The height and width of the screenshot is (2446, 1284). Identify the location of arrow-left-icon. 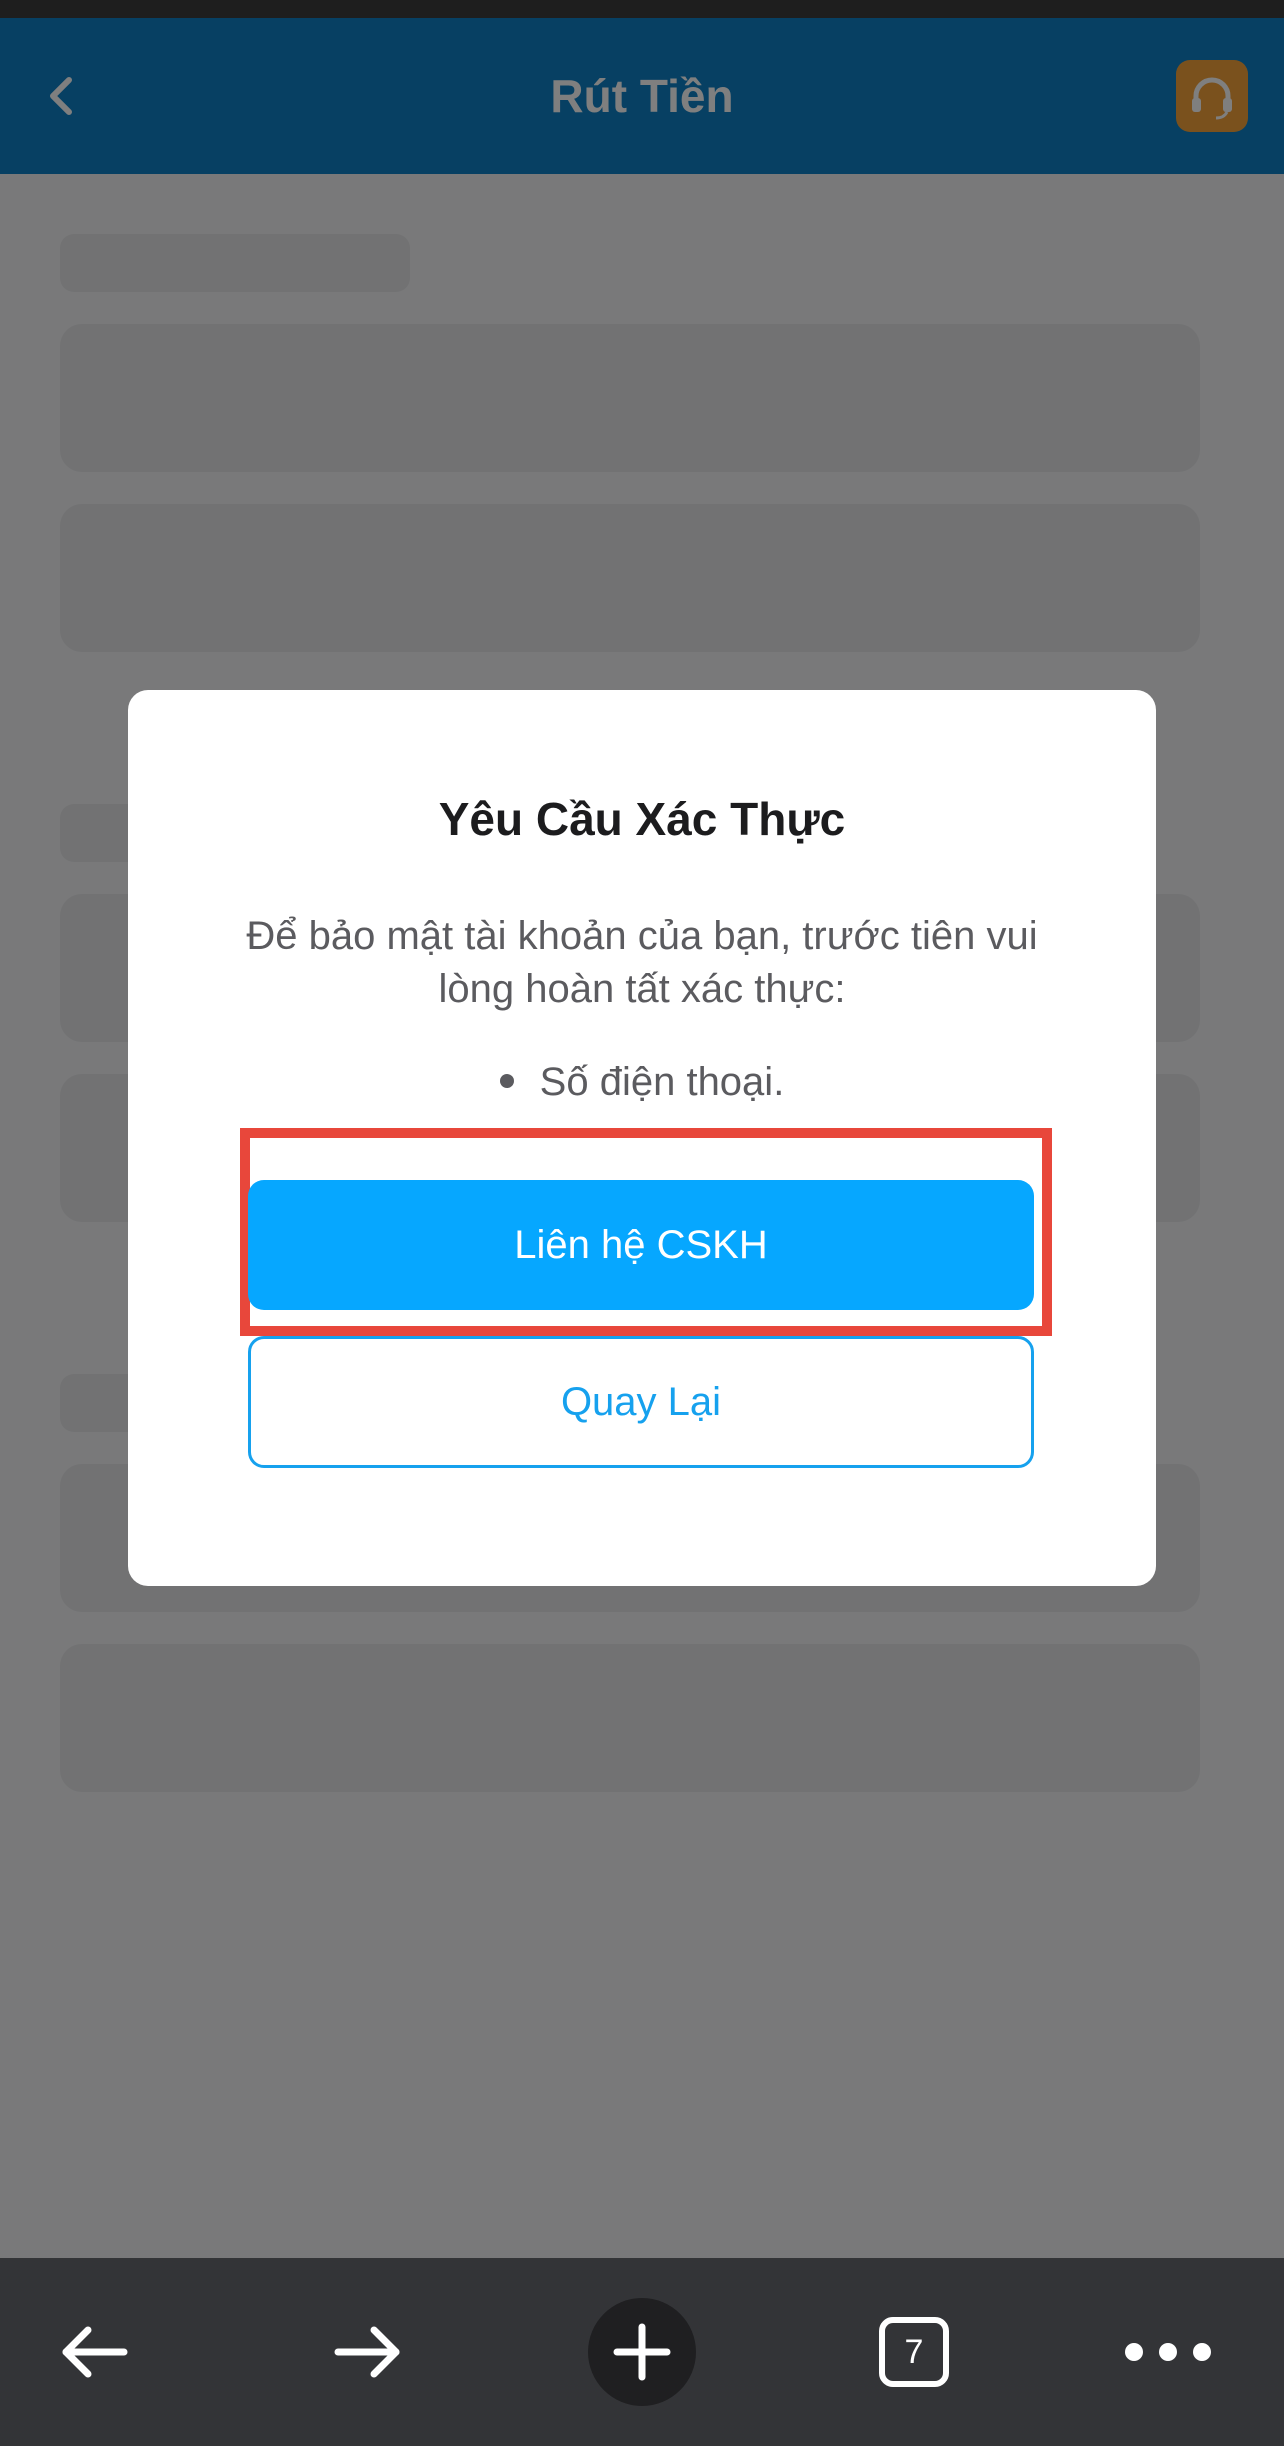
(95, 2352).